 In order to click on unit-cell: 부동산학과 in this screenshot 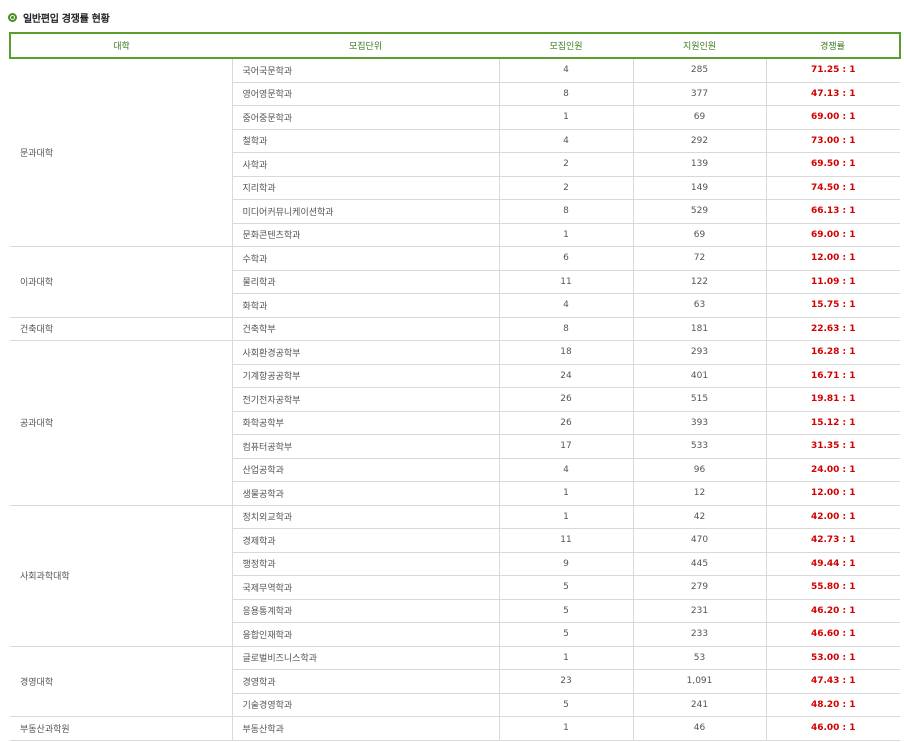, I will do `click(365, 728)`.